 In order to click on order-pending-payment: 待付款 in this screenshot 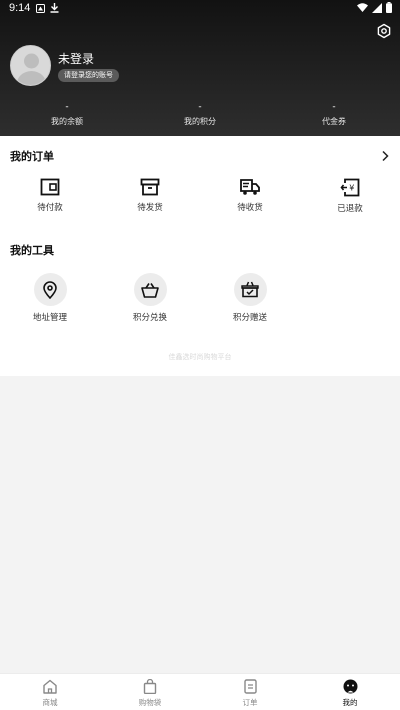, I will do `click(50, 195)`.